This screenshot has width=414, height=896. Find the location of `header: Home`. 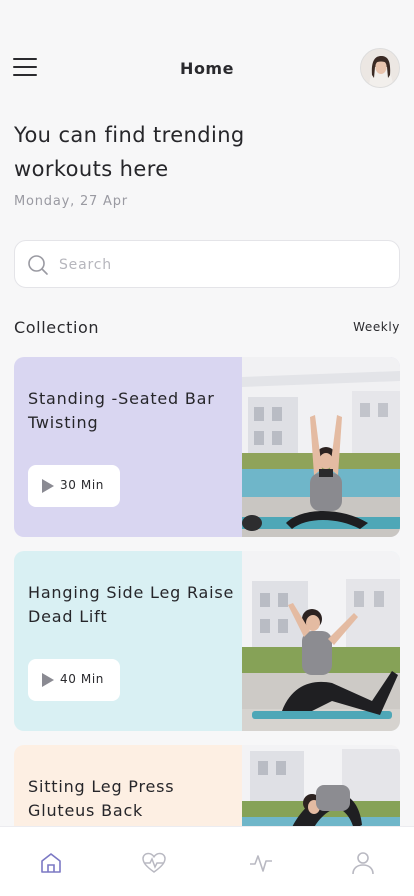

header: Home is located at coordinates (207, 68).